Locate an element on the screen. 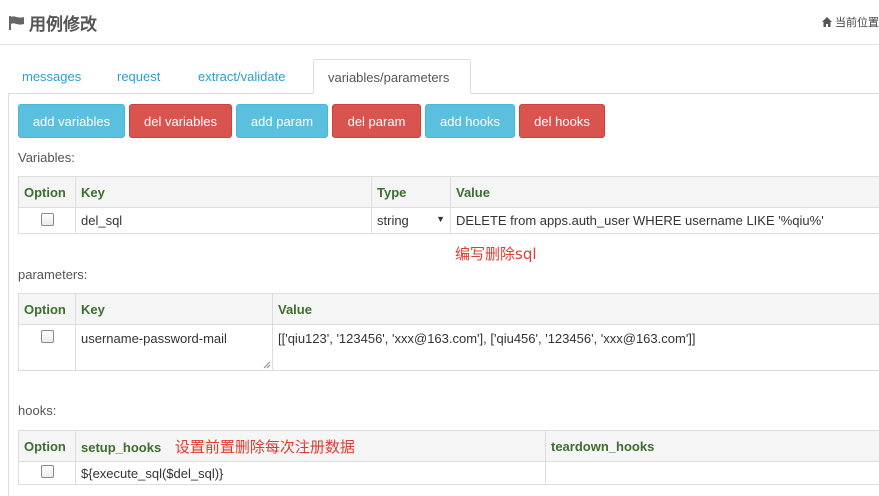  add-hooks-button: add hooks is located at coordinates (470, 121).